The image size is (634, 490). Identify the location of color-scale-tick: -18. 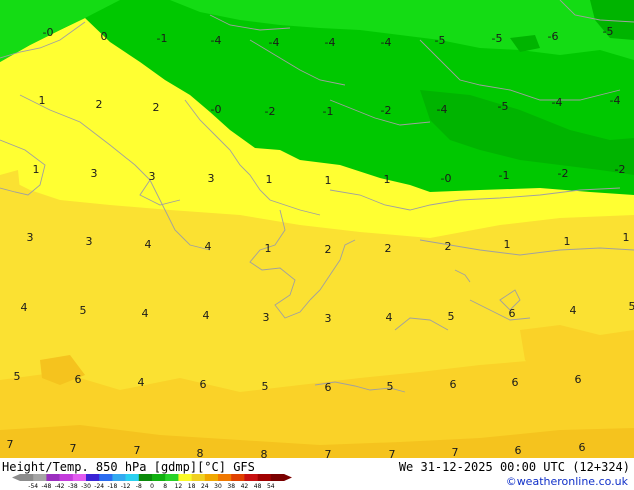
(112, 486).